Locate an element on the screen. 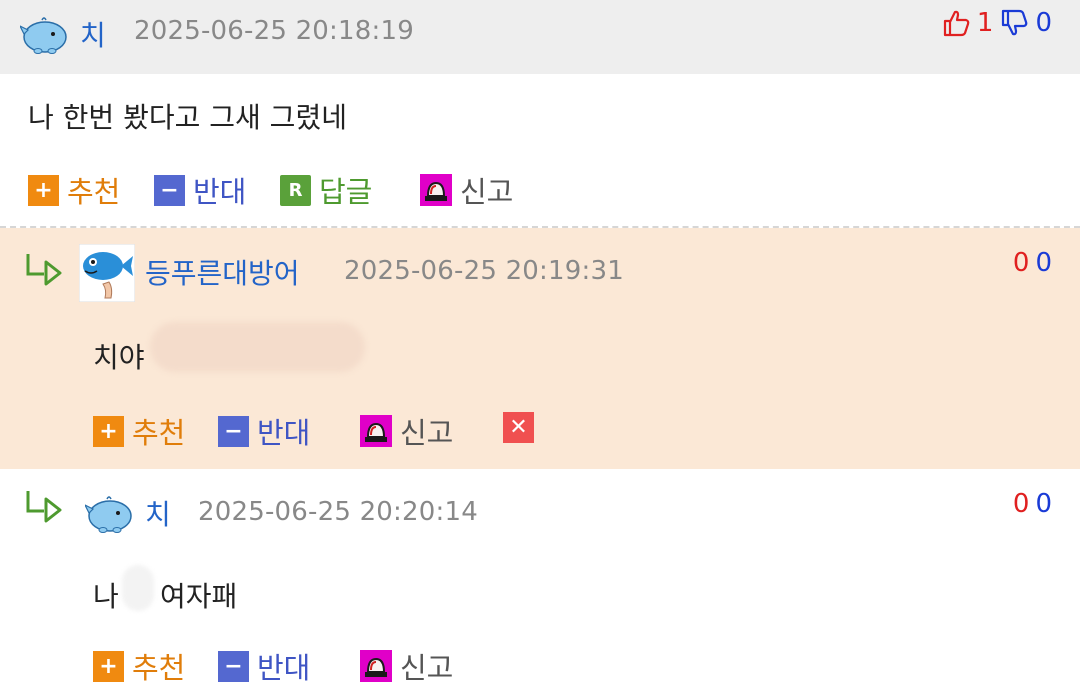 The height and width of the screenshot is (690, 1080). comment-body: 나 한번 봤다고 그새 그렸네 is located at coordinates (187, 117).